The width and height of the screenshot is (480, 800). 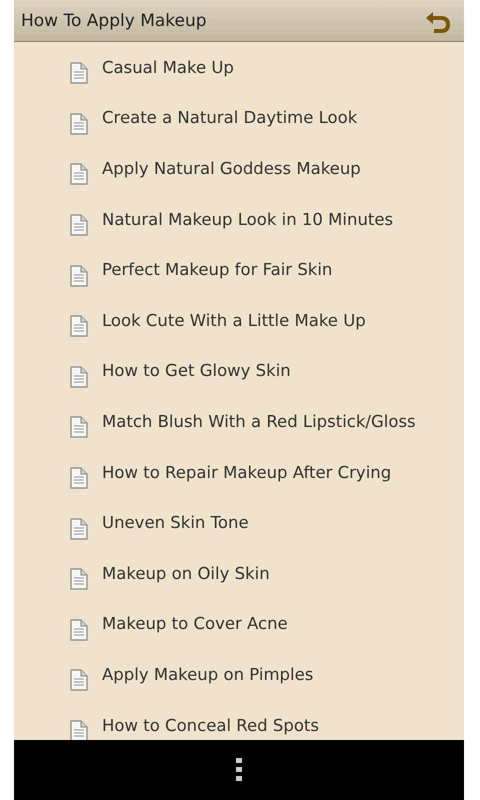 I want to click on list-item: Match Blush With a Red Lipstick/Gloss, so click(x=239, y=421).